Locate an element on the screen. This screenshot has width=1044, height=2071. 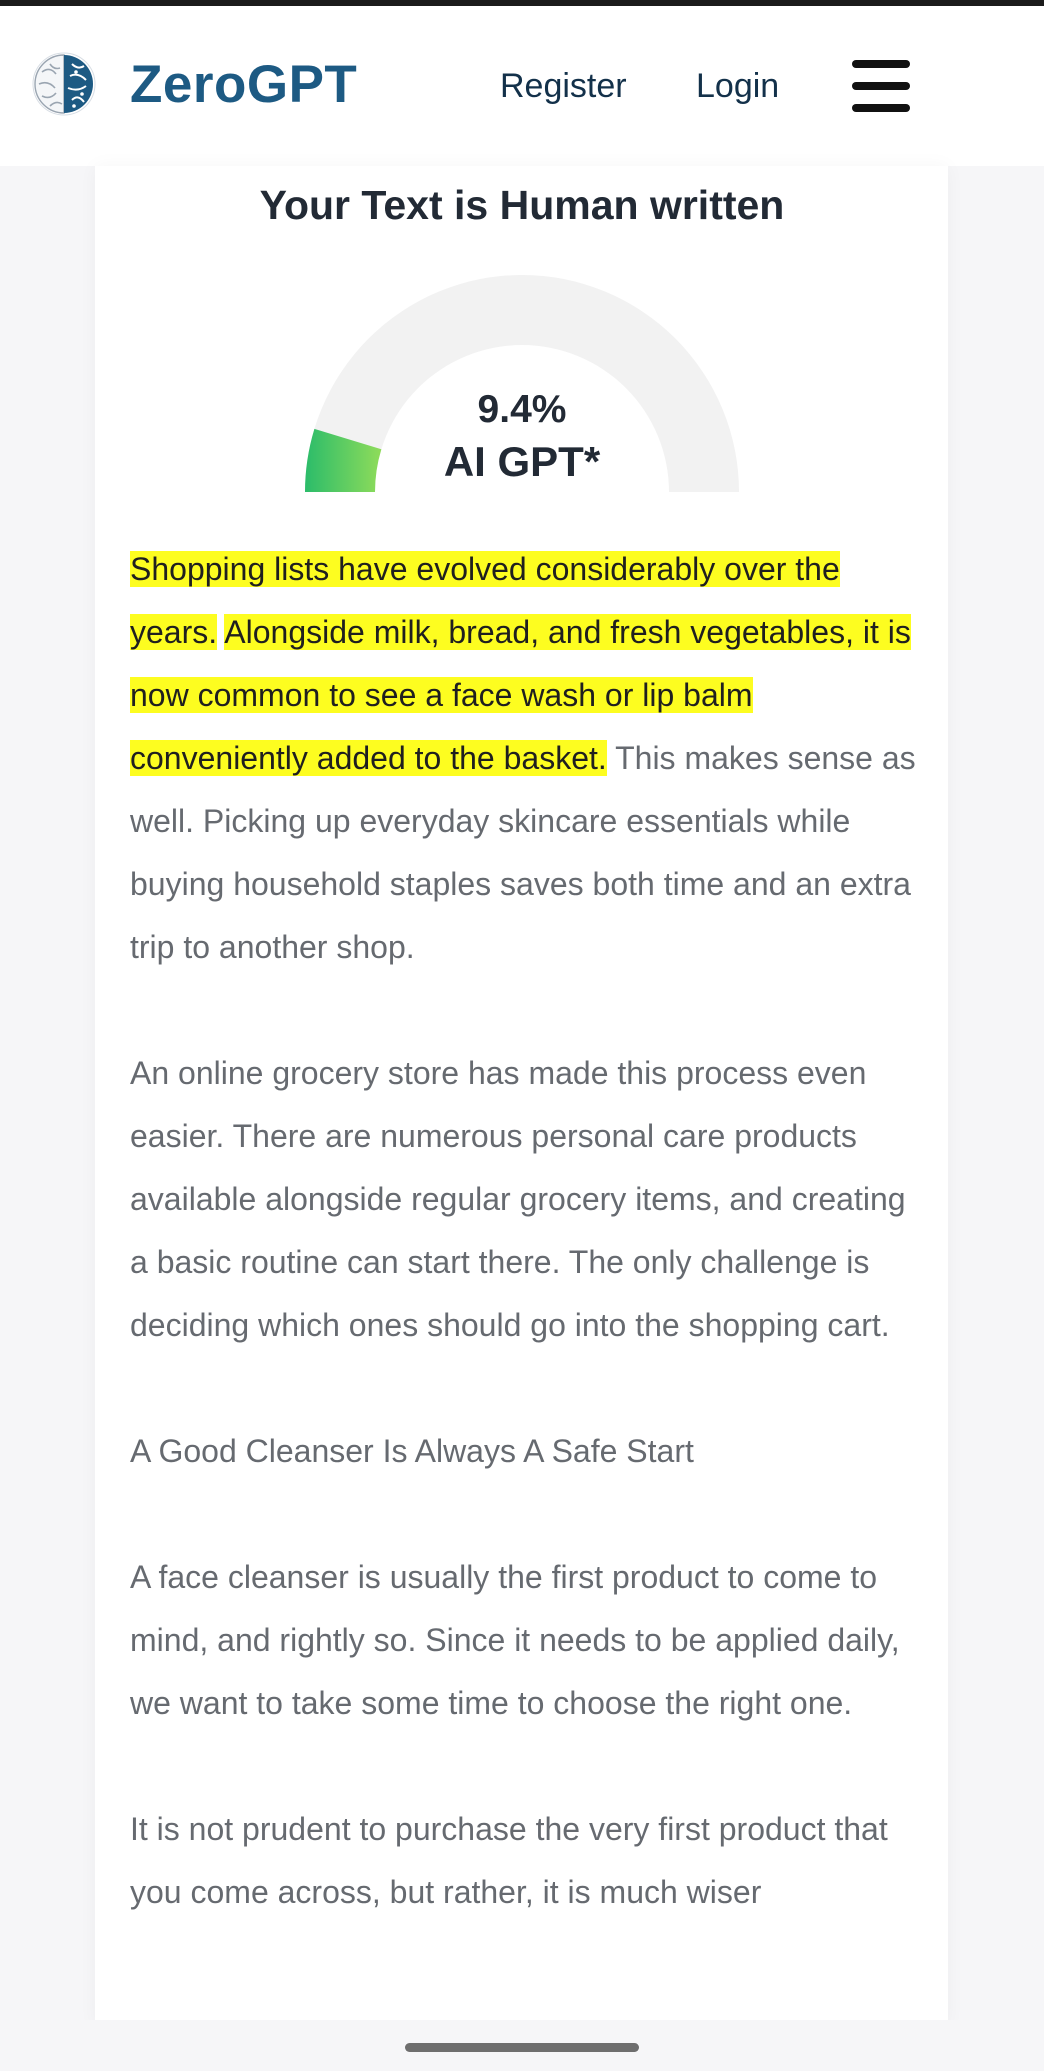
hamburger-menu-icon is located at coordinates (881, 86).